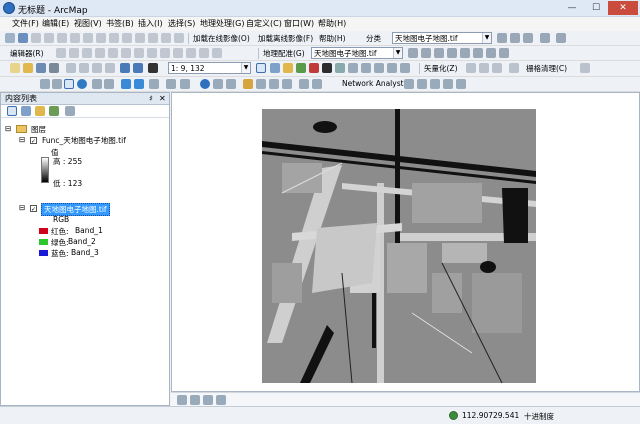 The width and height of the screenshot is (640, 424). I want to click on close-button: ✕, so click(623, 8).